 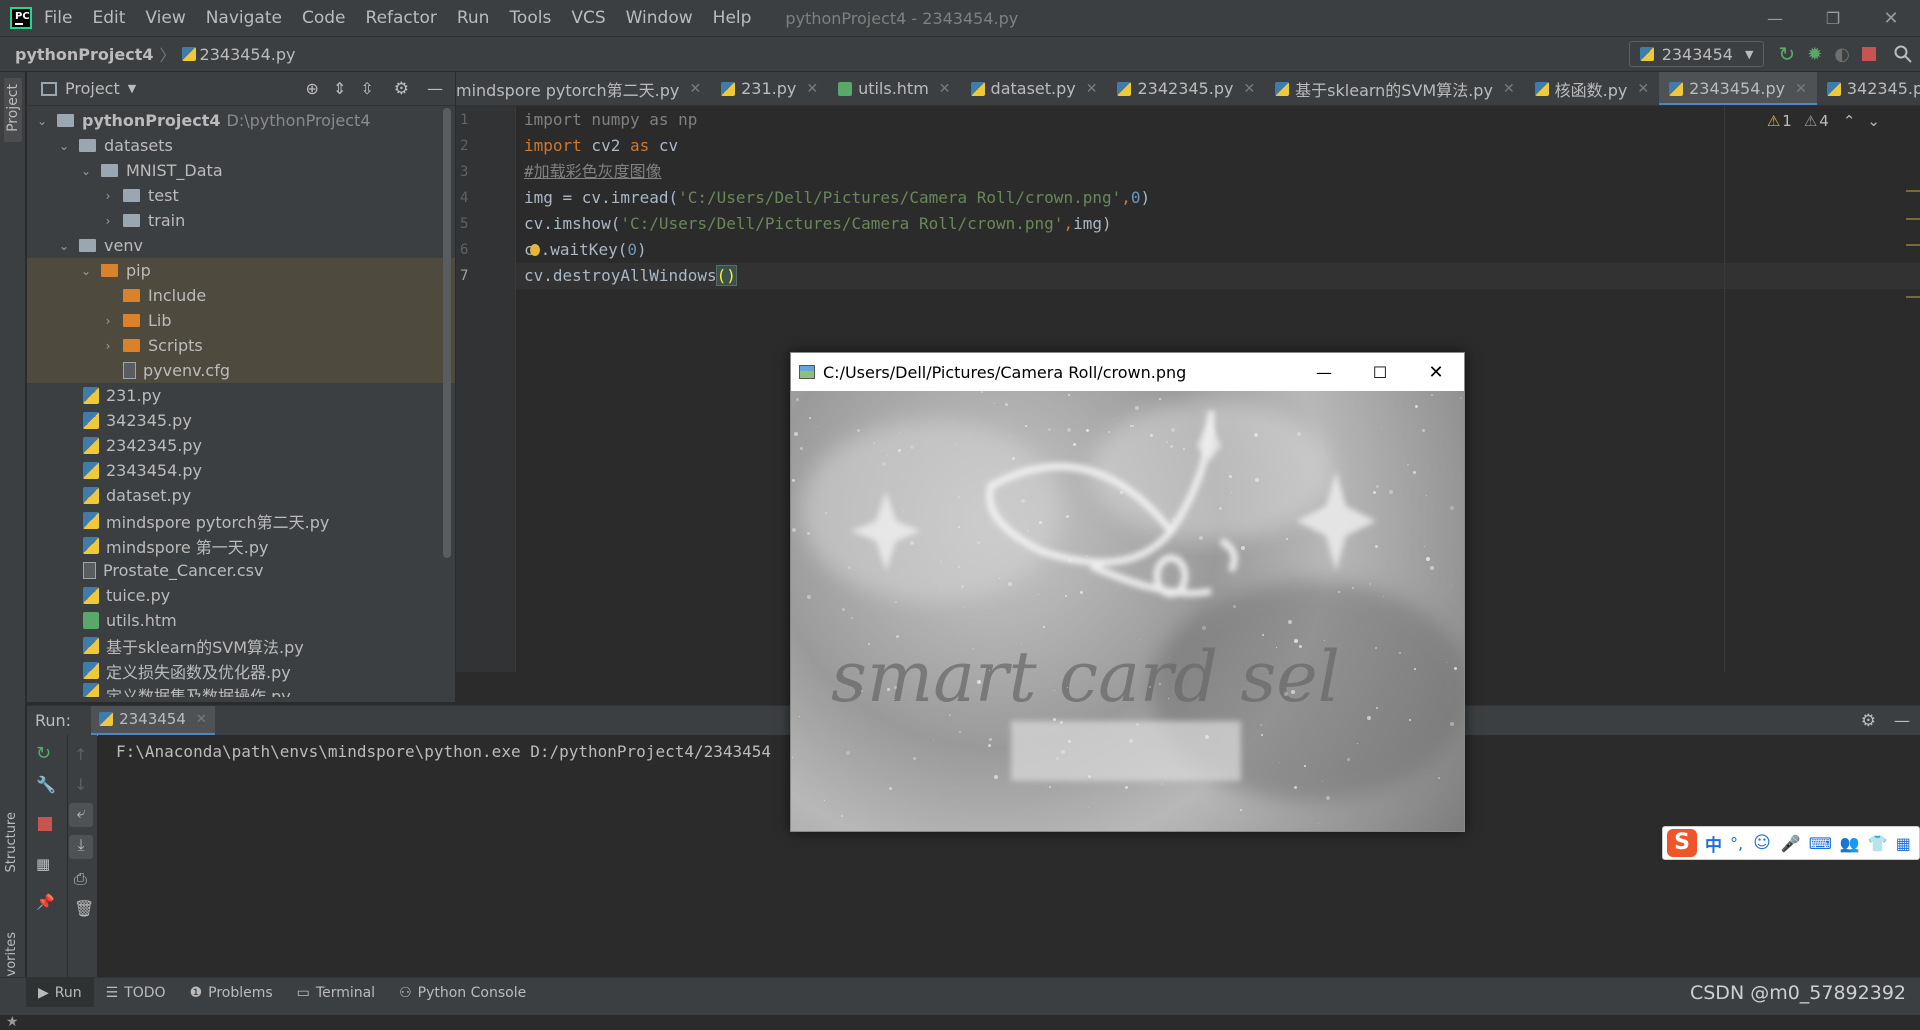 I want to click on menu-file: File, so click(x=58, y=18).